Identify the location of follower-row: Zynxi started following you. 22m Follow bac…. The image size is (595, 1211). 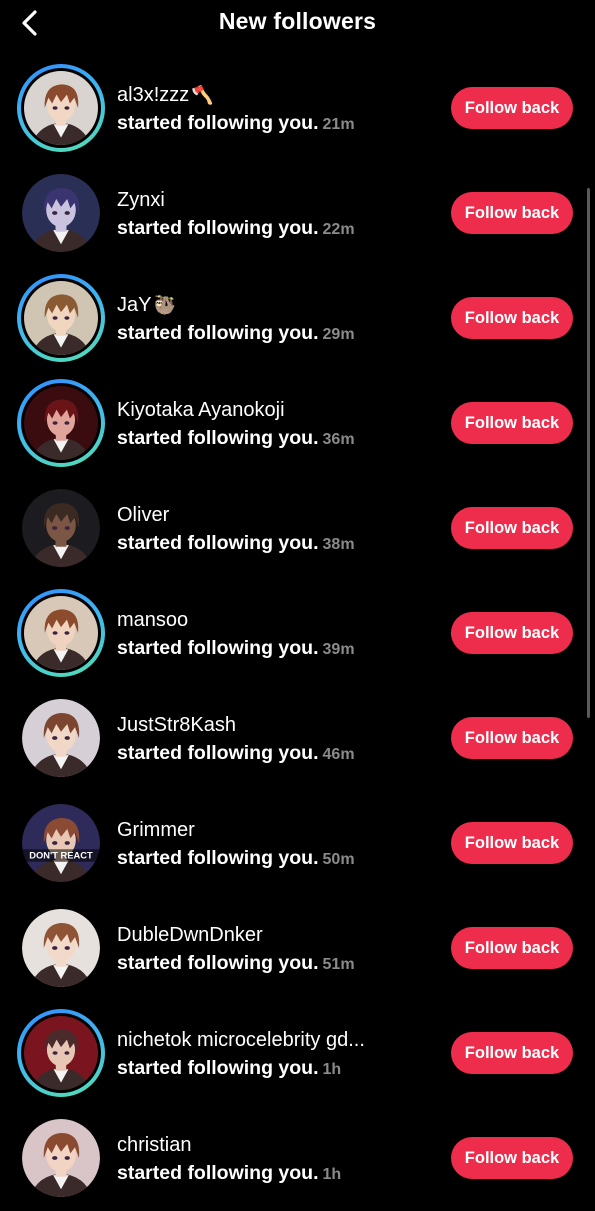
(297, 213).